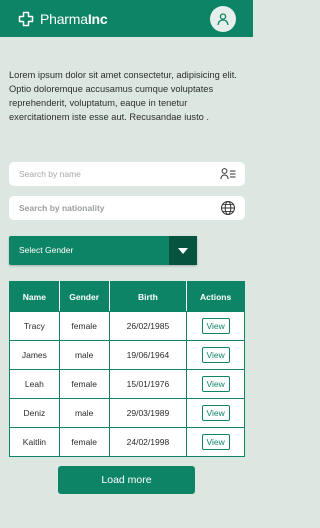 The image size is (320, 528). I want to click on cell-name: Leah, so click(34, 384).